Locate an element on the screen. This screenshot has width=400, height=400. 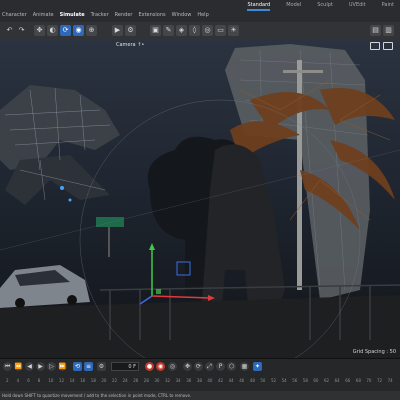
timeline-tick: 44 is located at coordinates (231, 380).